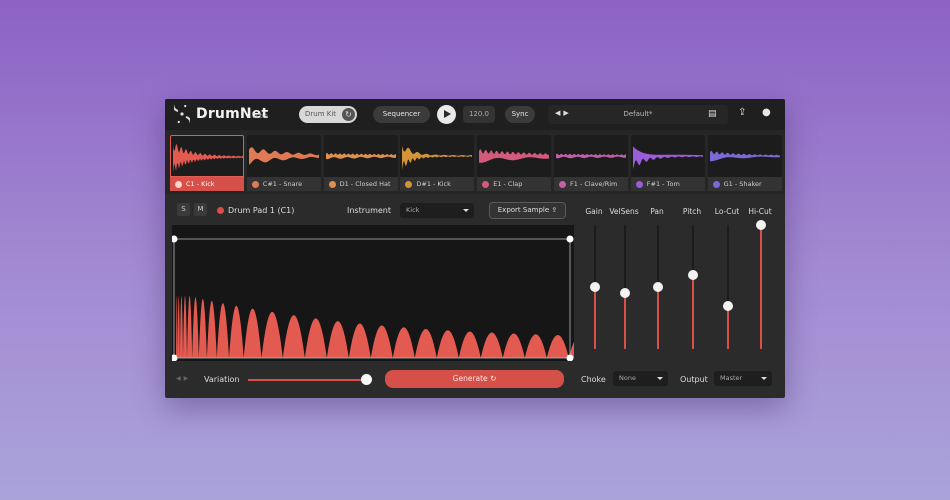 This screenshot has height=500, width=950. What do you see at coordinates (261, 210) in the screenshot?
I see `pad-title: Drum Pad 1 (C1)` at bounding box center [261, 210].